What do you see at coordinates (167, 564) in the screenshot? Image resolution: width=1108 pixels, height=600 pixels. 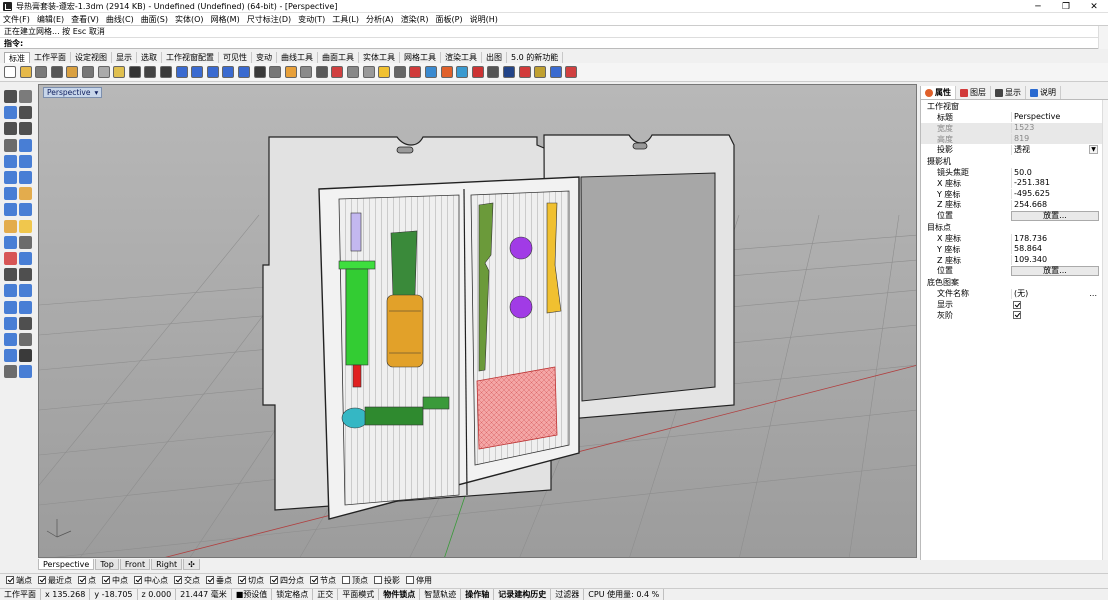 I see `viewport-tab: Right` at bounding box center [167, 564].